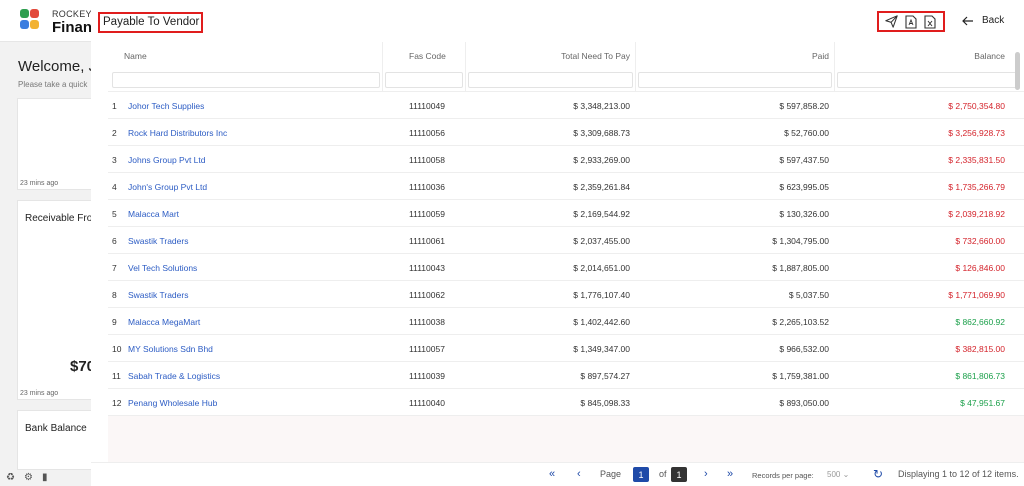 Image resolution: width=1024 pixels, height=486 pixels. Describe the element at coordinates (167, 160) in the screenshot. I see `vendor-name-link: Johns Group Pvt Ltd` at that location.